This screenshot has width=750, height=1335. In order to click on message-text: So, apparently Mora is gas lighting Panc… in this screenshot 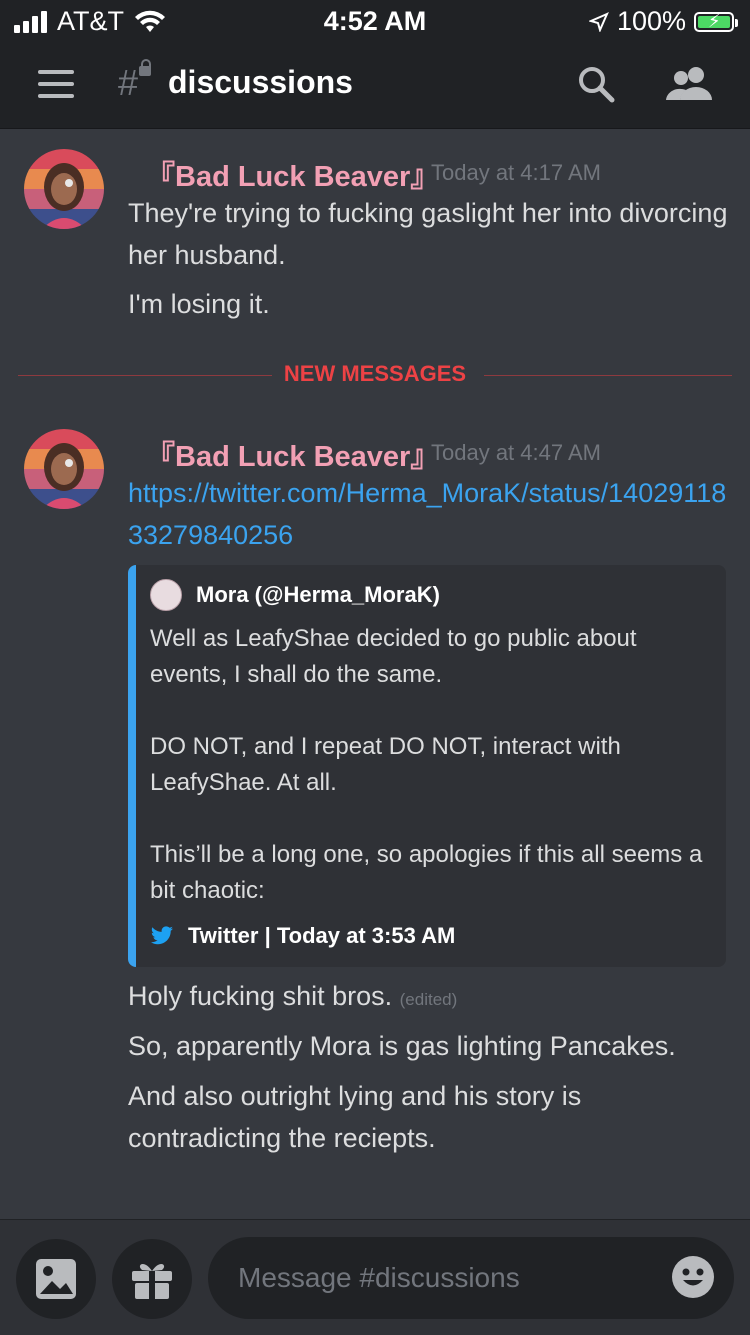, I will do `click(402, 1046)`.